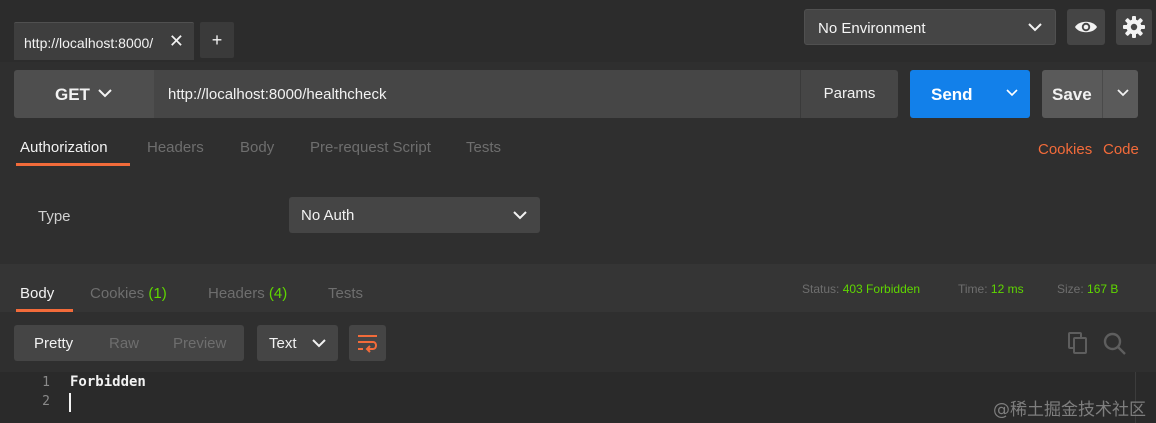  I want to click on size-value: 167 B, so click(1103, 289).